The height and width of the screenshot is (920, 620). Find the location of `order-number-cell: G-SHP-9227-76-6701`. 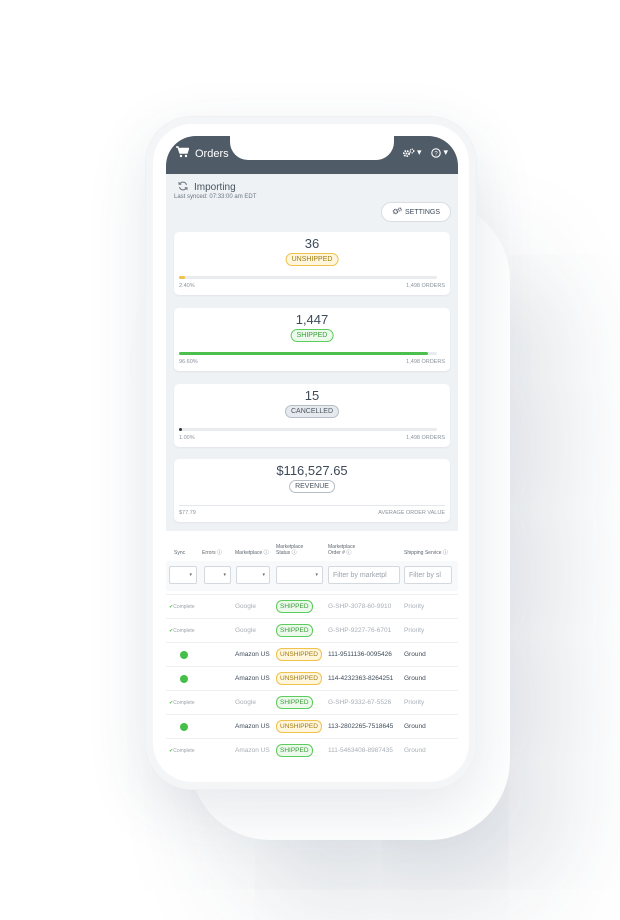

order-number-cell: G-SHP-9227-76-6701 is located at coordinates (359, 630).